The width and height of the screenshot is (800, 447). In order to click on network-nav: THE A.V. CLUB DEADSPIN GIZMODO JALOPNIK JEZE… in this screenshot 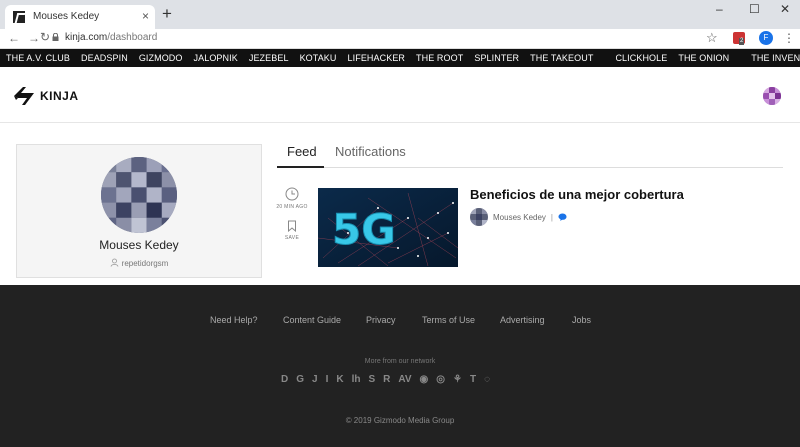, I will do `click(400, 58)`.